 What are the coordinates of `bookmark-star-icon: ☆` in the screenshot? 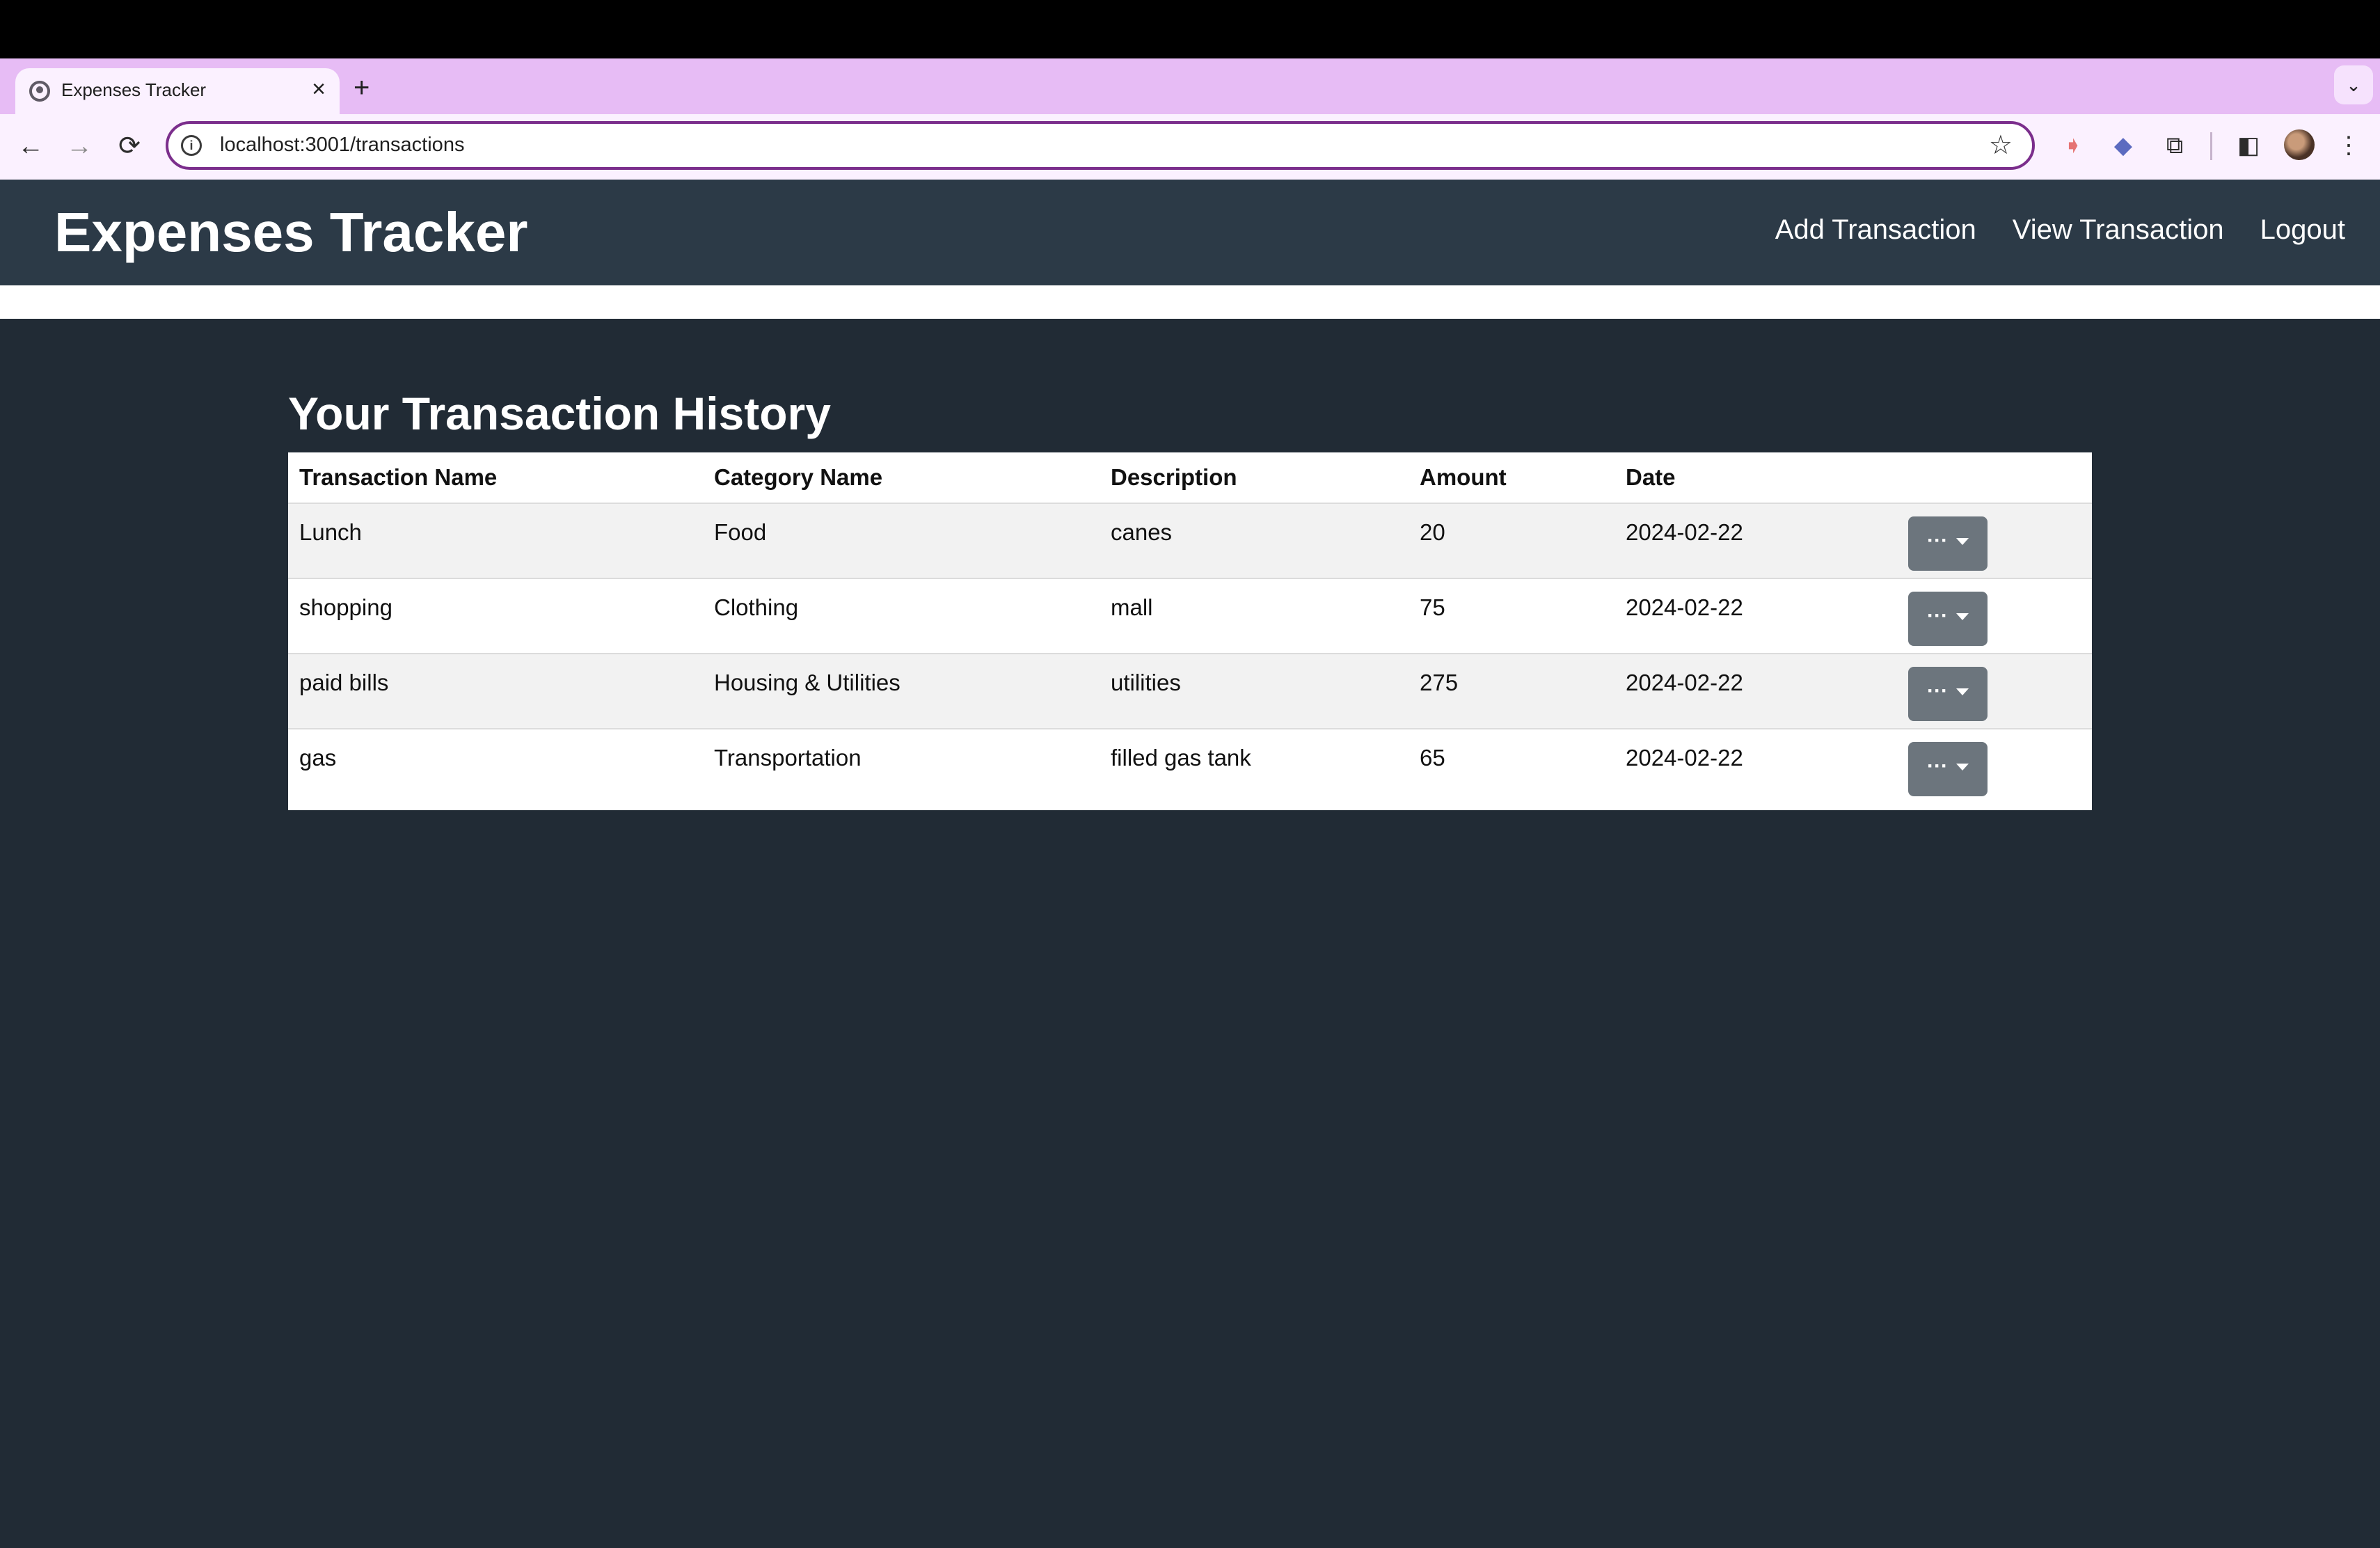 It's located at (2001, 145).